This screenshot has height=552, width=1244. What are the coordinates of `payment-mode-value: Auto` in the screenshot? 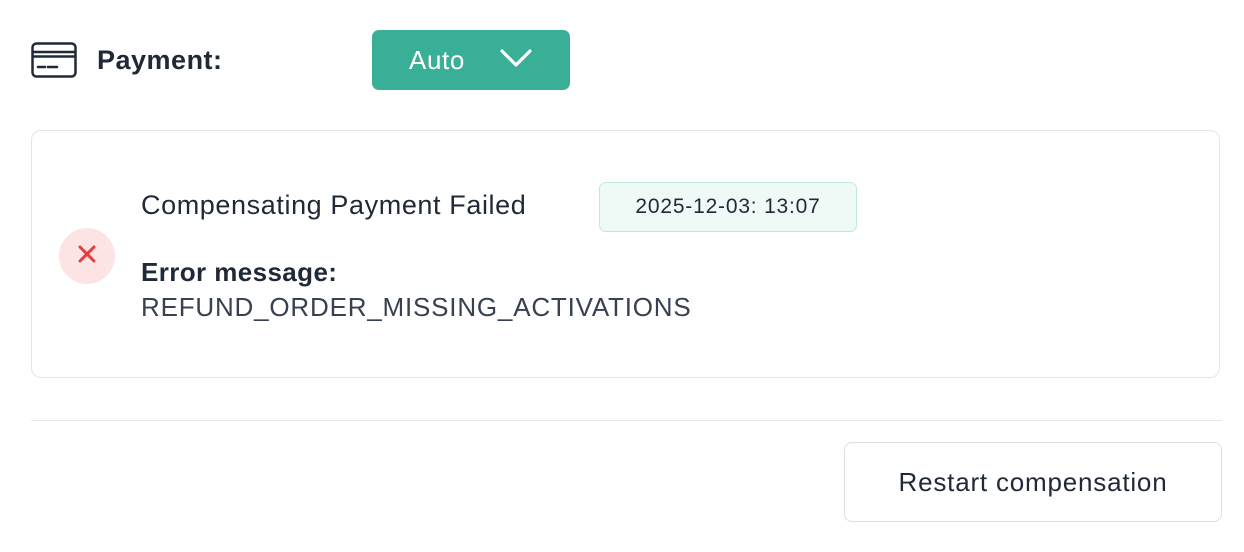 It's located at (437, 59).